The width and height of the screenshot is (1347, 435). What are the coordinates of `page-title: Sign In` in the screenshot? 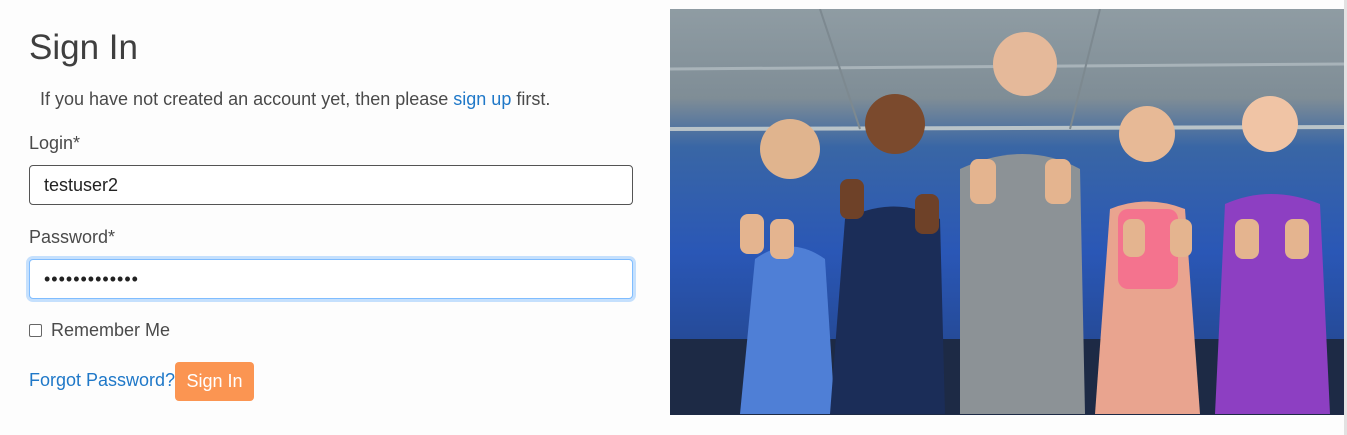 It's located at (83, 47).